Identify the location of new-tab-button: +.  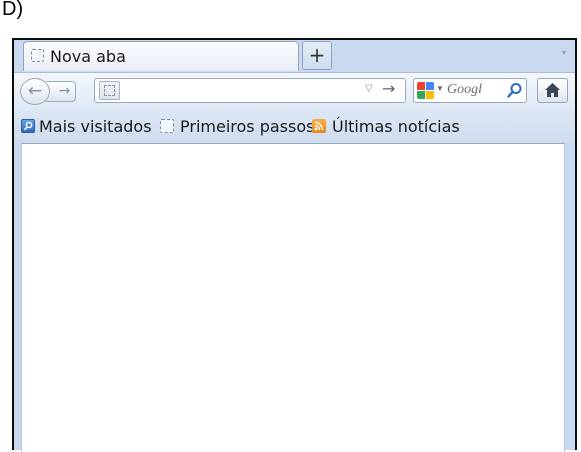
(317, 55).